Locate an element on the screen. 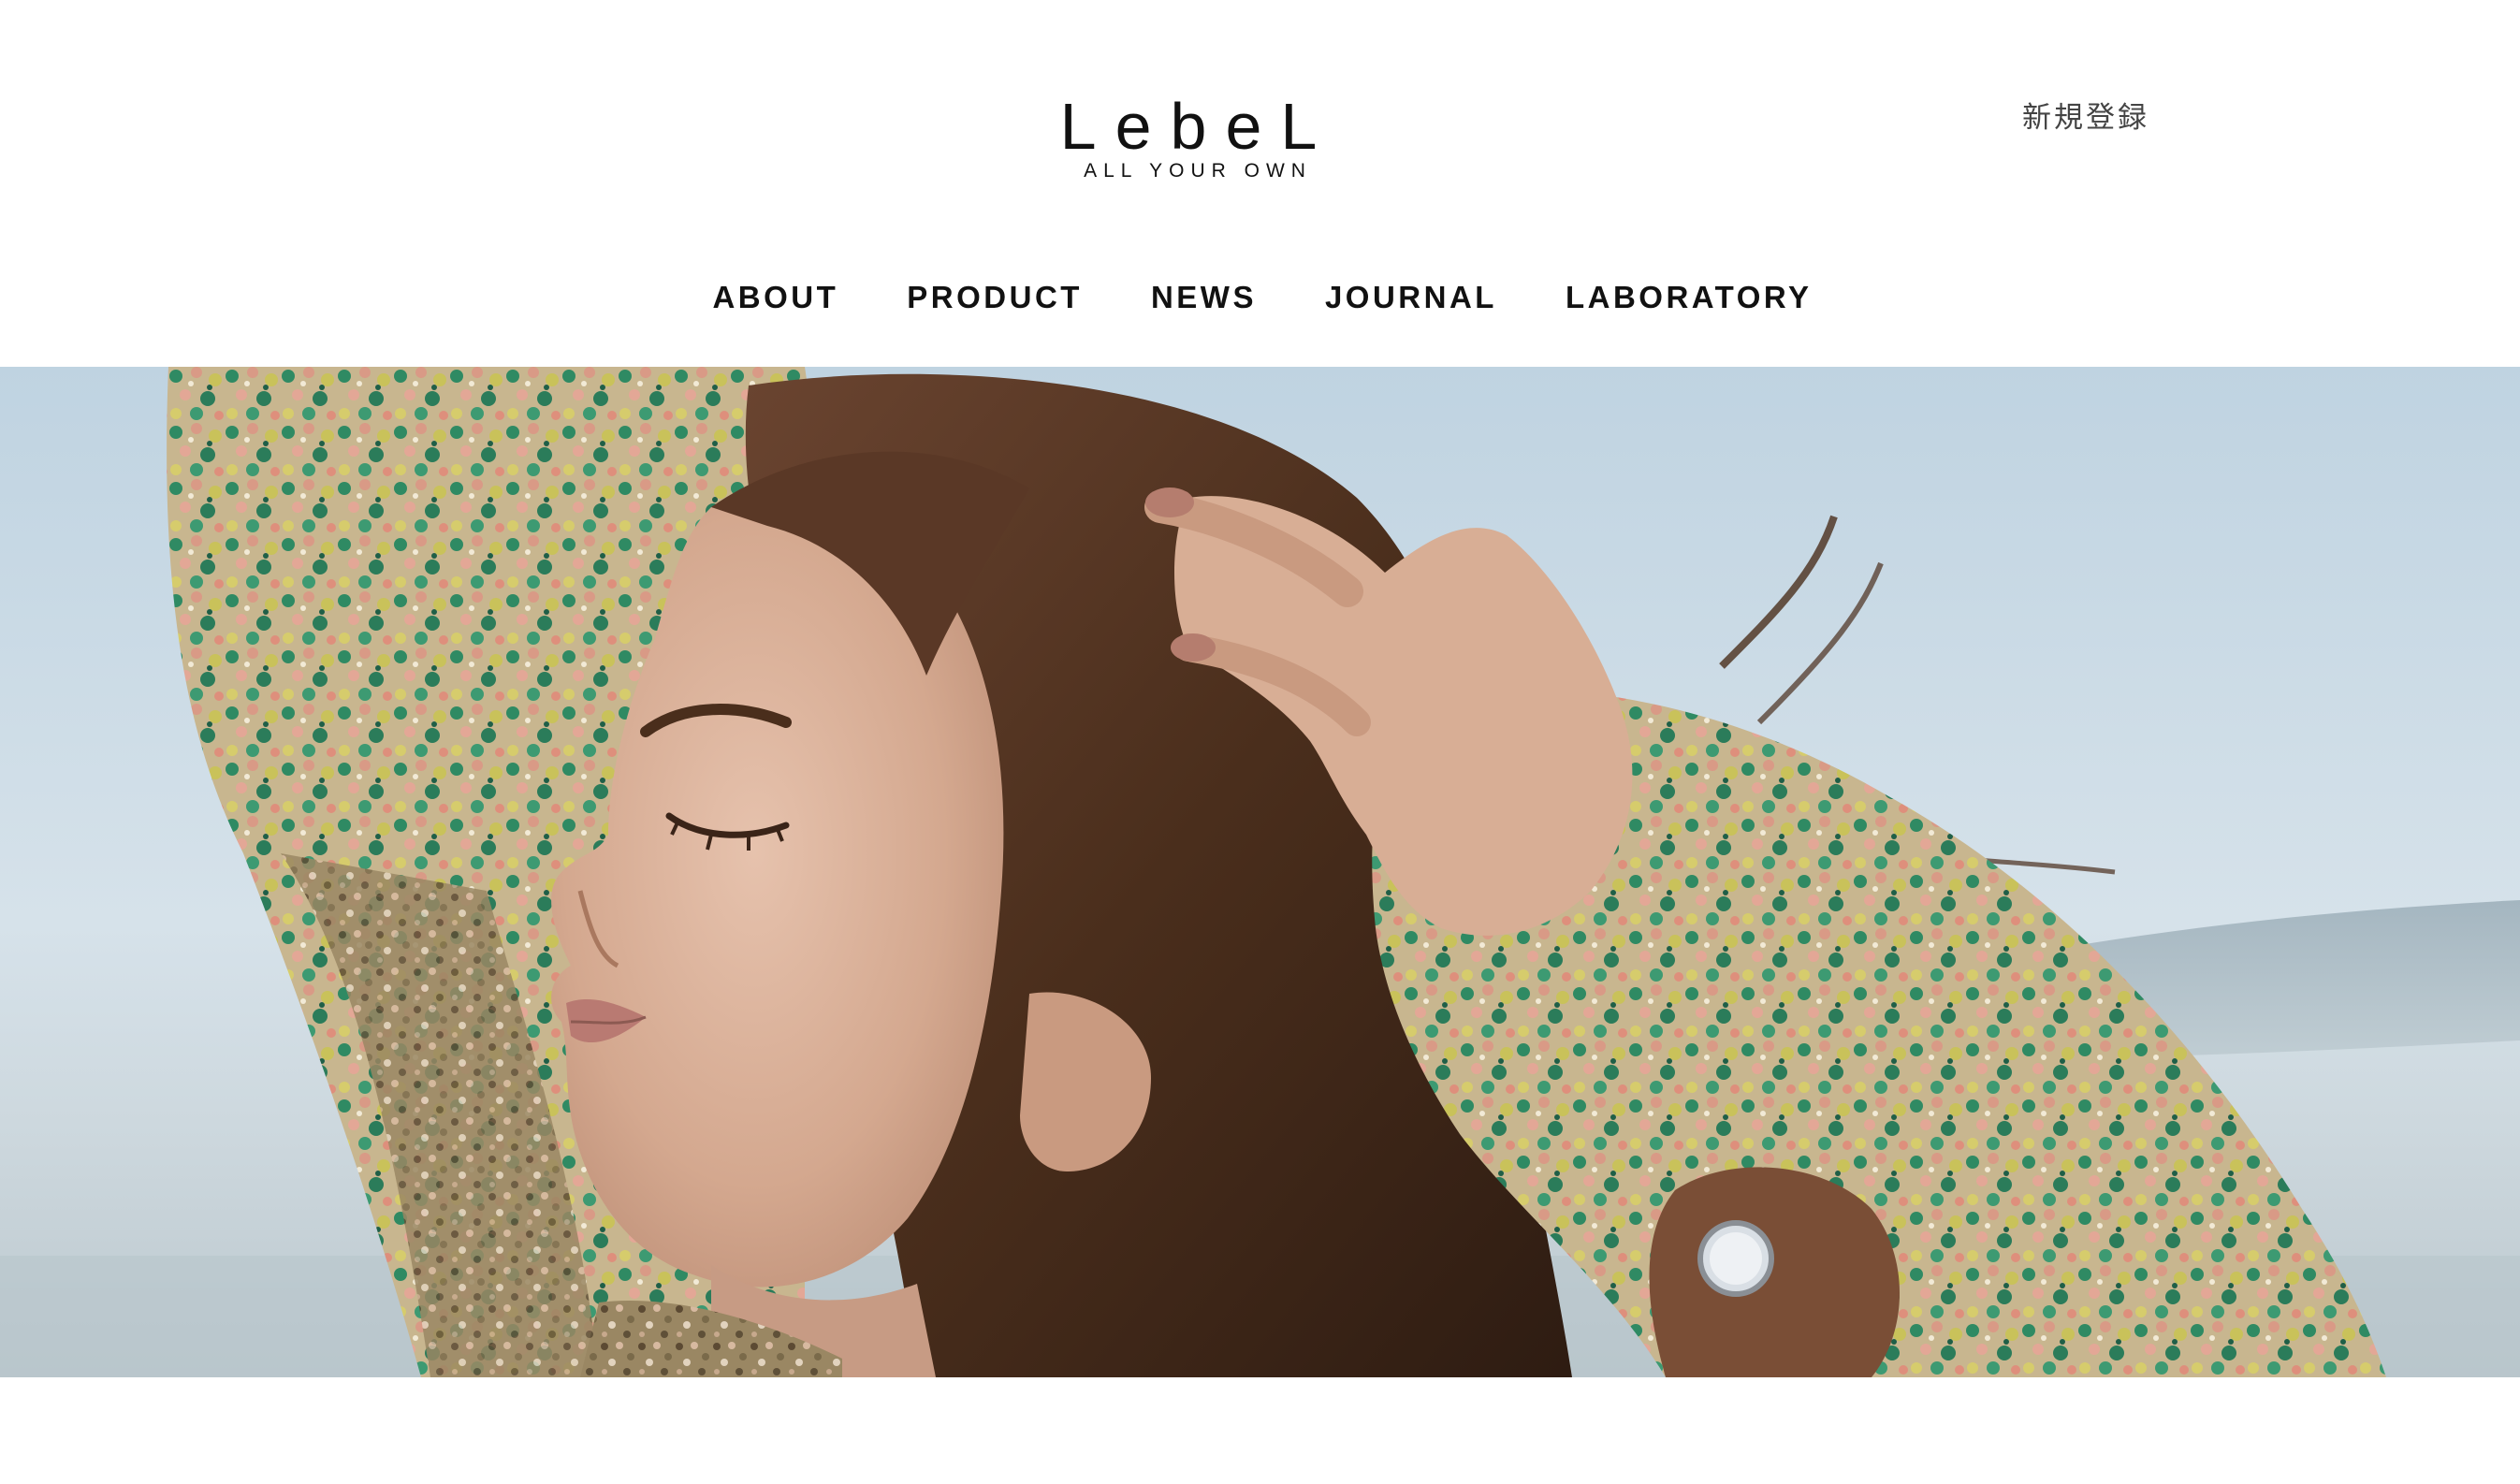 This screenshot has width=2520, height=1484. nav-item-laboratory: LABORATORY is located at coordinates (1689, 297).